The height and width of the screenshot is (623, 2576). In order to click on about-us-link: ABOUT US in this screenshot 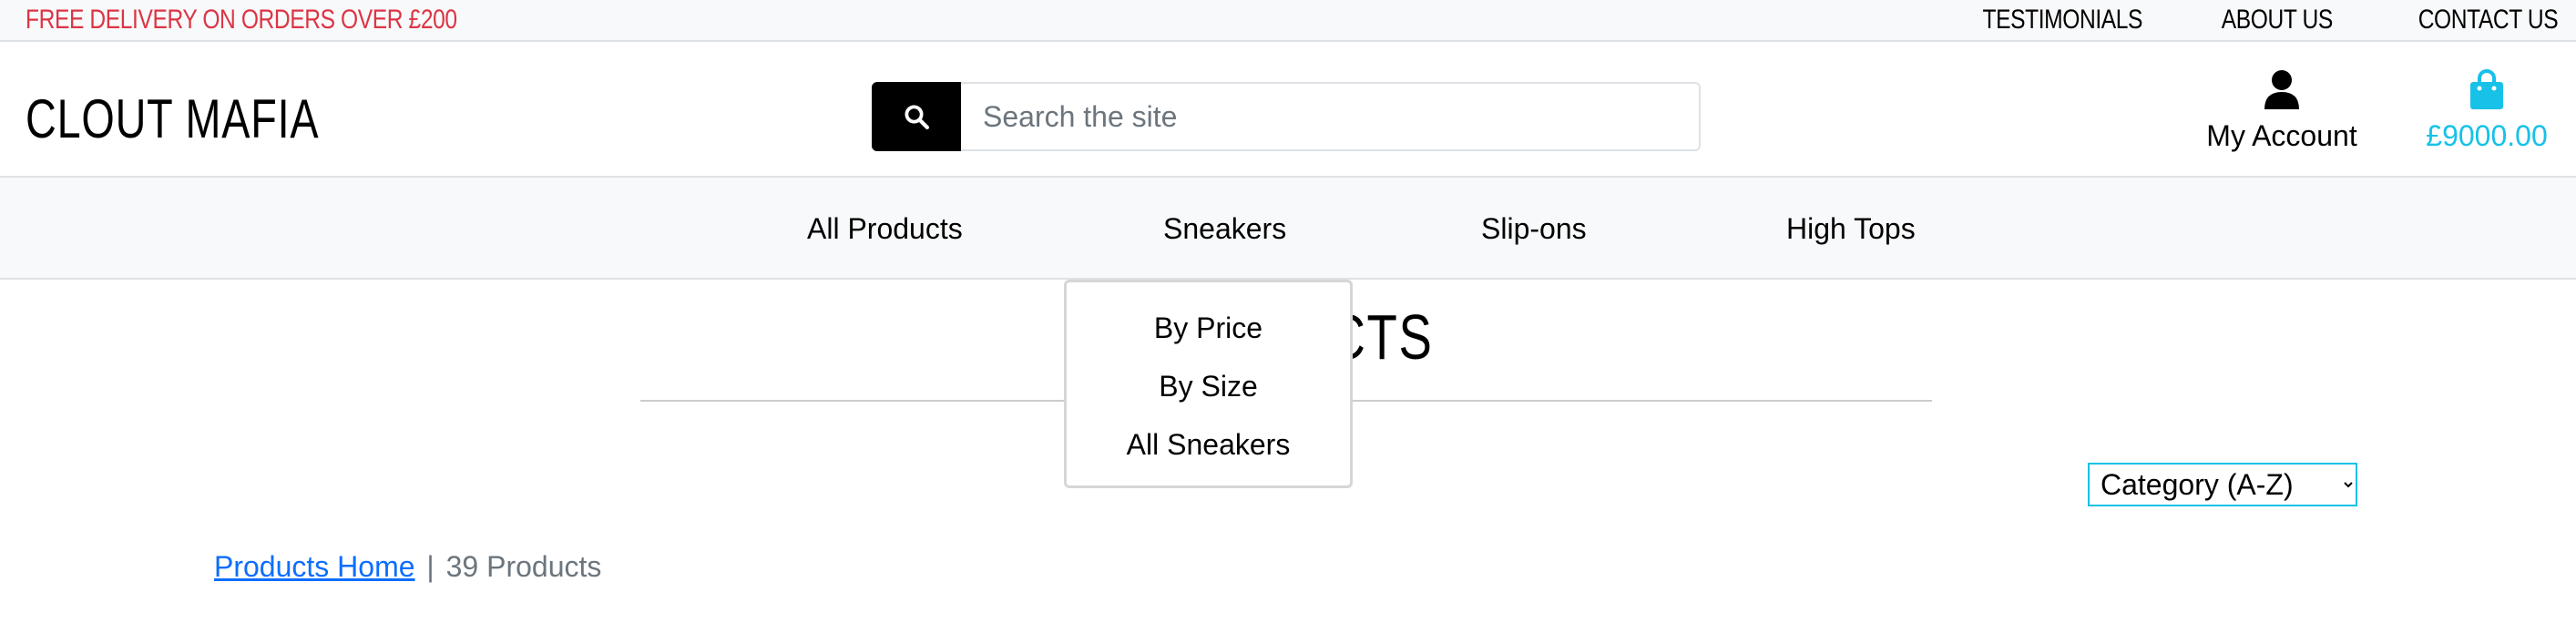, I will do `click(2277, 20)`.